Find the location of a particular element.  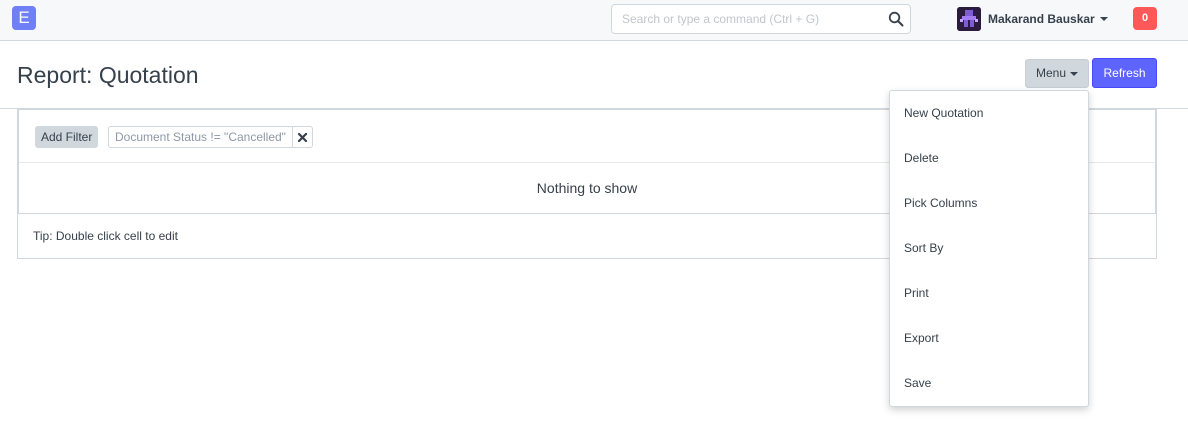

user-menu: Makarand Bauskar is located at coordinates (1032, 19).